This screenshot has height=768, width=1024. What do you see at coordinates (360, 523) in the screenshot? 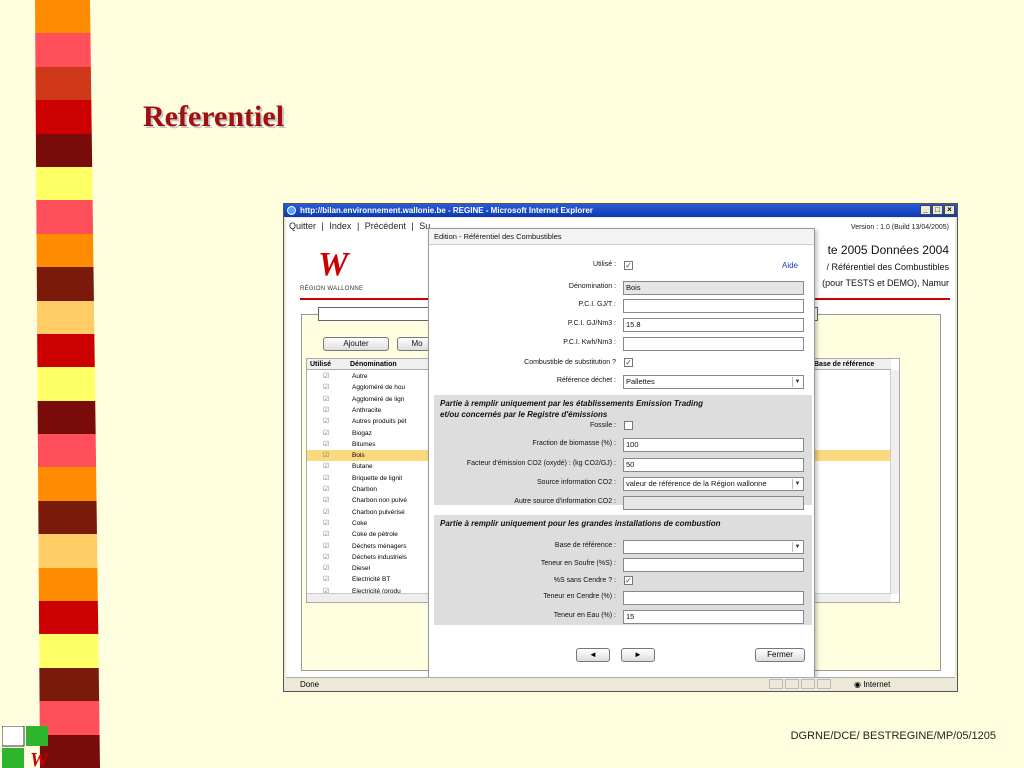
I see `row-denomination: Coke` at bounding box center [360, 523].